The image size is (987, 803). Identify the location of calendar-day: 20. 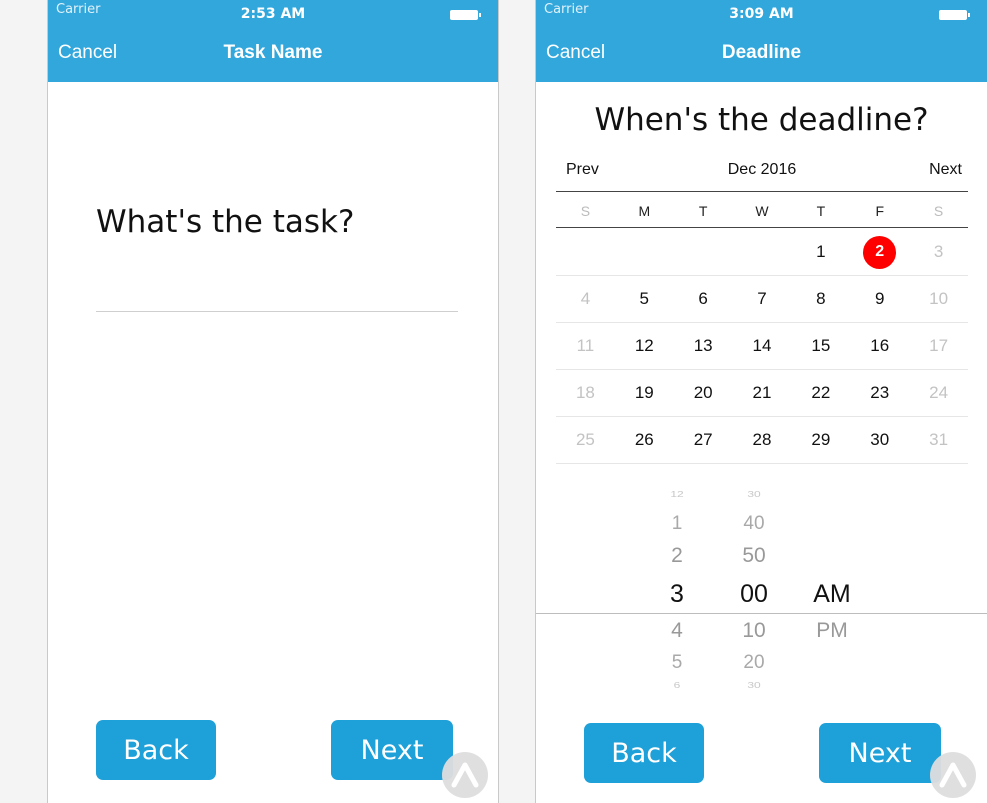
(703, 393).